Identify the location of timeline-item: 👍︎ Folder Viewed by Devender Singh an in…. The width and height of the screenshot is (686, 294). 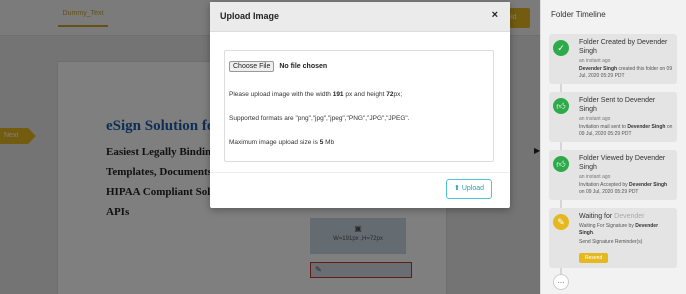
(613, 175).